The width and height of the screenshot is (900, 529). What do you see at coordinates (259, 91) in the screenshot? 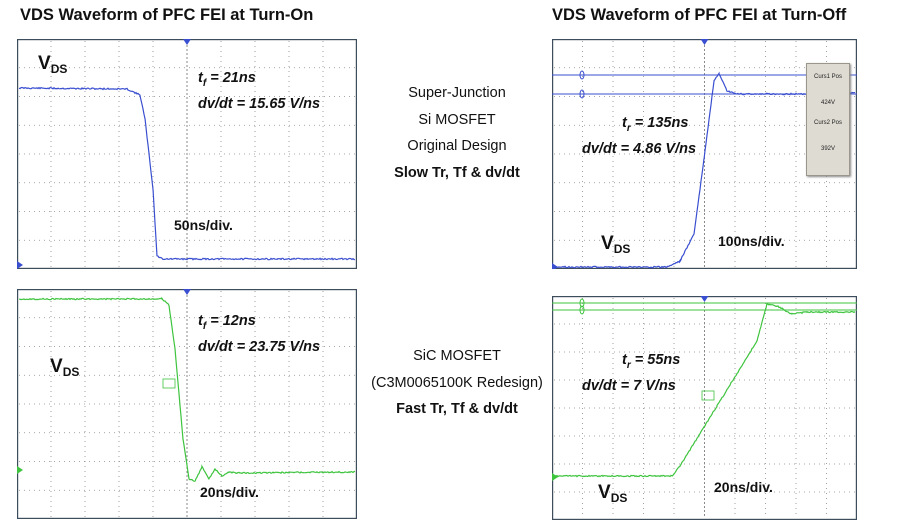
I see `timing-annotation-si-on: tf = 21ns dv/dt = 15.65 V/ns` at bounding box center [259, 91].